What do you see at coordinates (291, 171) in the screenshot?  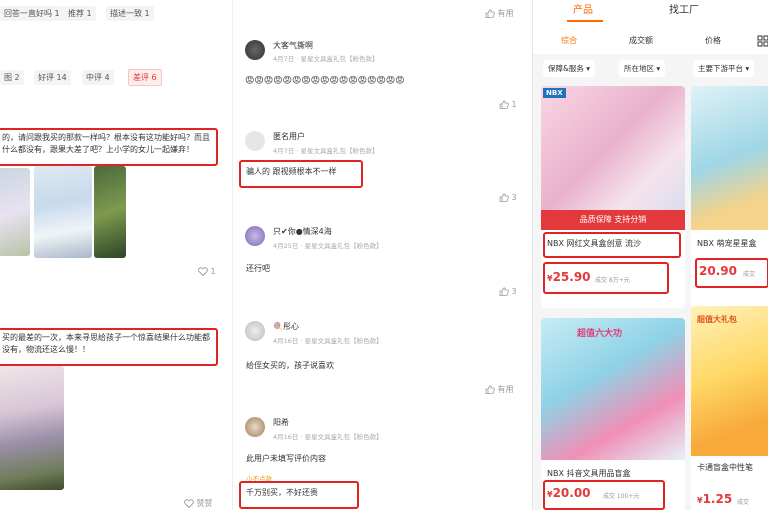 I see `review-text: 骗人的 跟视频根本不一样` at bounding box center [291, 171].